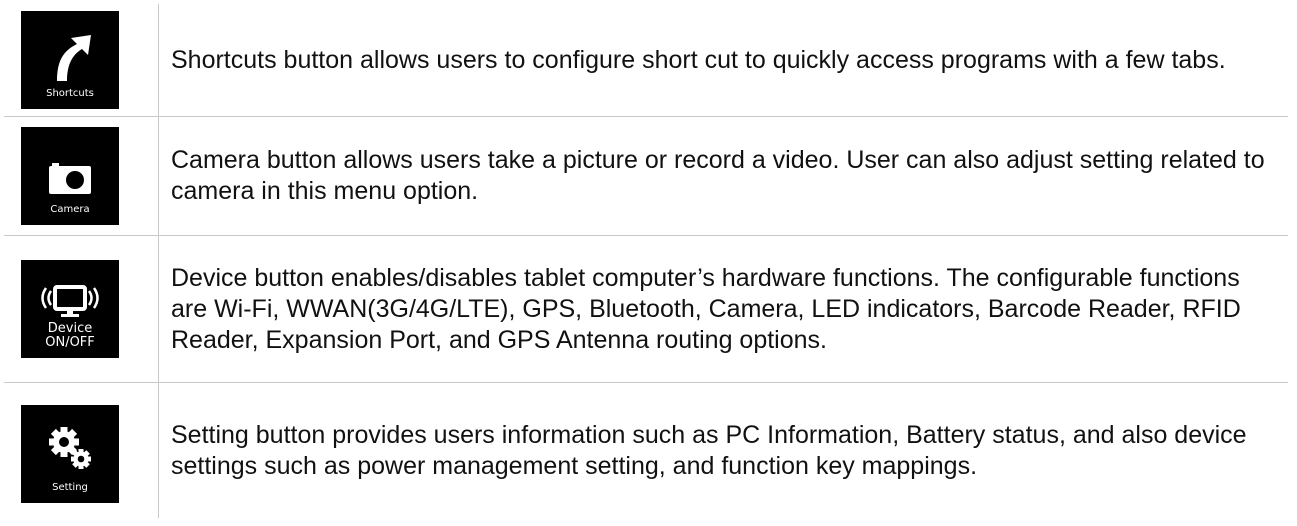  I want to click on icon-cell: Camera, so click(81, 176).